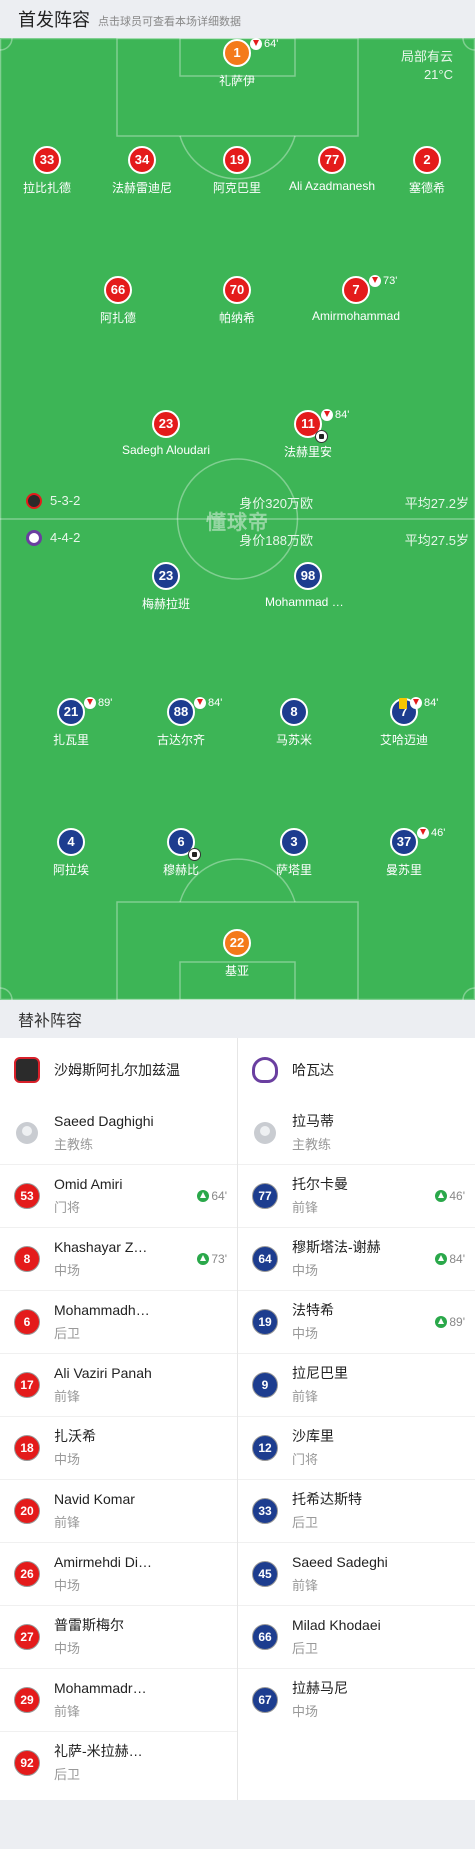 The width and height of the screenshot is (475, 1849). What do you see at coordinates (356, 1447) in the screenshot?
I see `bench-player: 12 沙库里门将` at bounding box center [356, 1447].